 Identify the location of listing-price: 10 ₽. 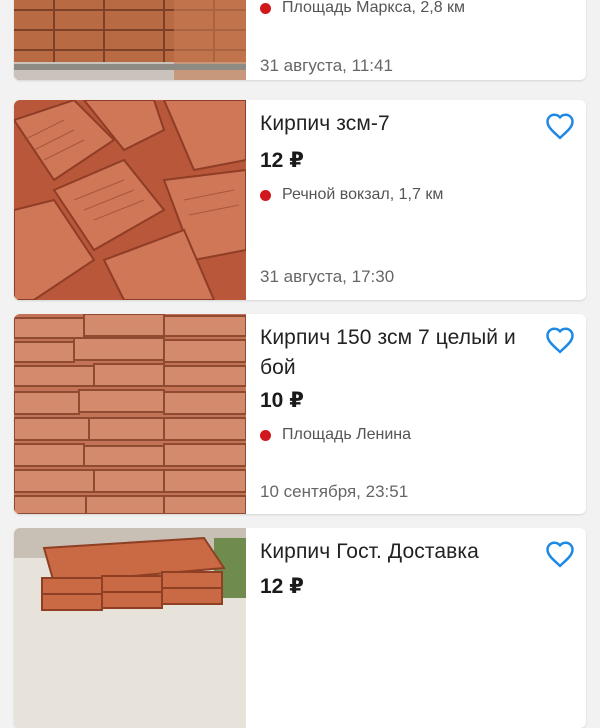
(282, 400).